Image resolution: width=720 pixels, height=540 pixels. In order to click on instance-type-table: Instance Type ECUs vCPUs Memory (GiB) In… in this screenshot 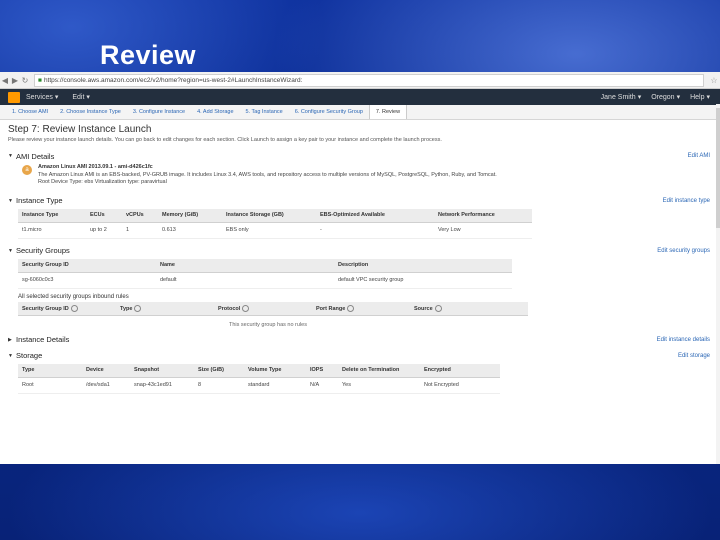, I will do `click(275, 223)`.